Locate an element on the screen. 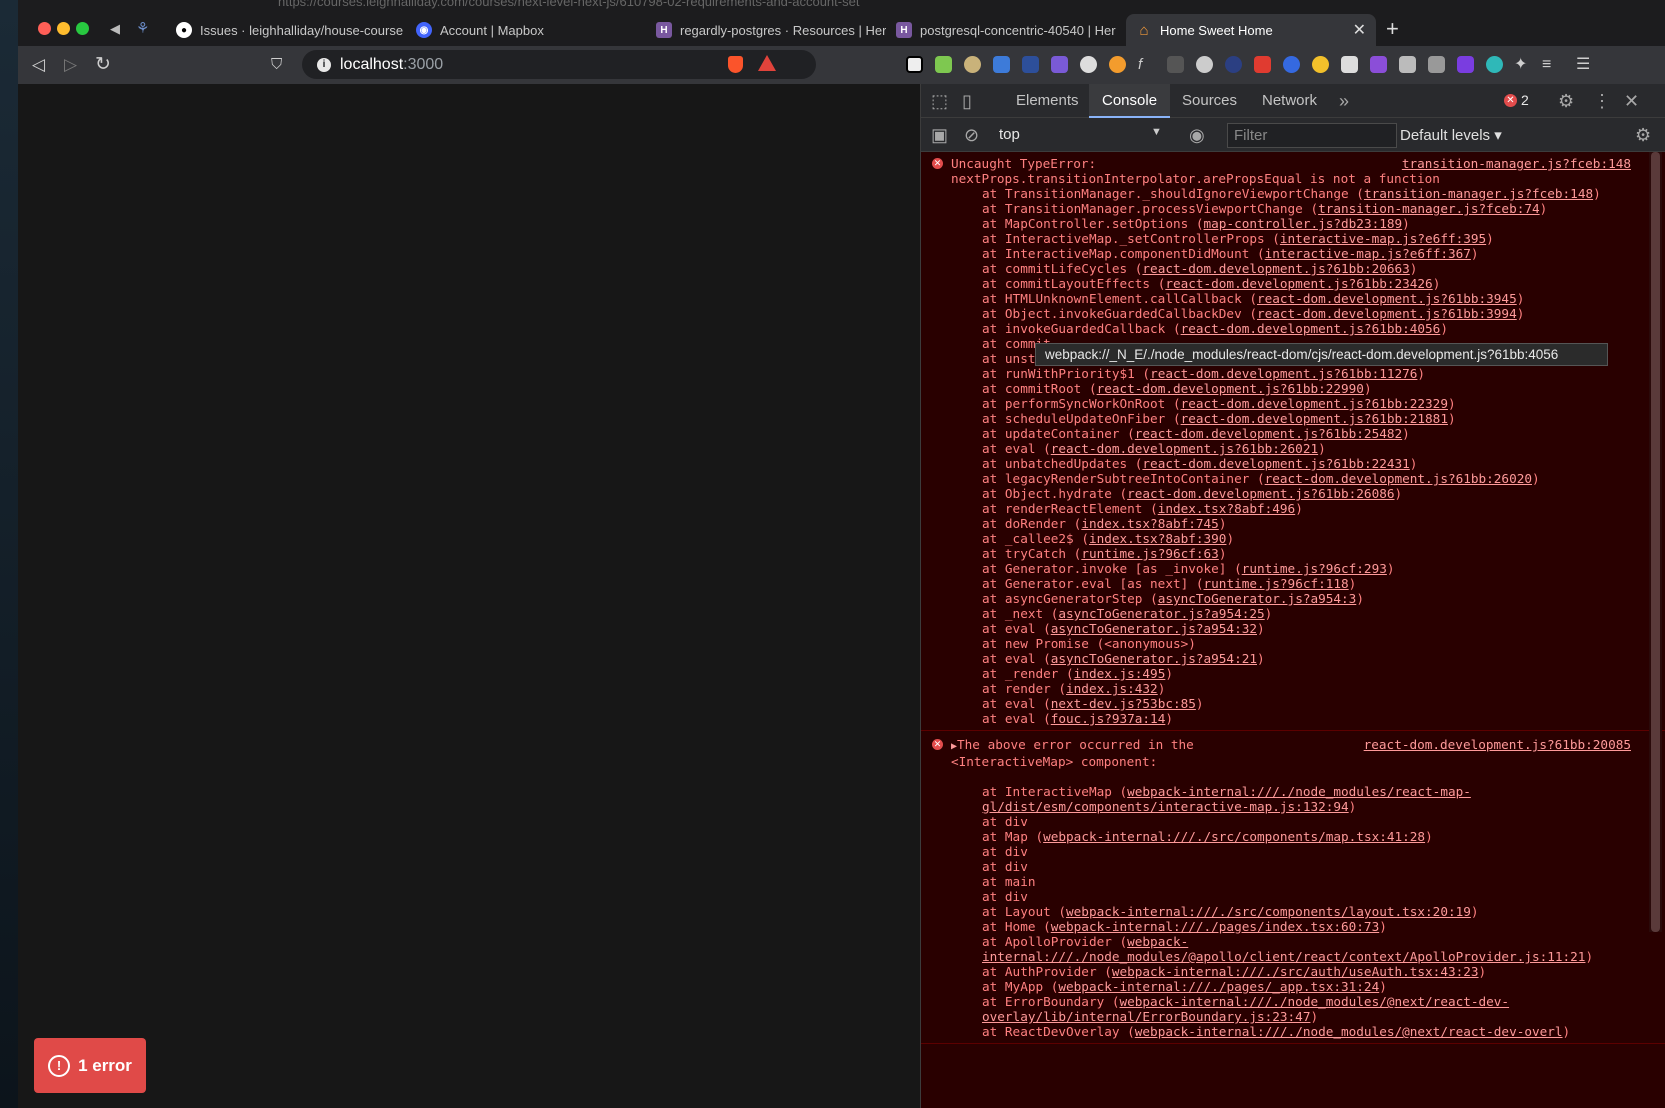 The image size is (1665, 1108). forward-button: ▷ is located at coordinates (70, 65).